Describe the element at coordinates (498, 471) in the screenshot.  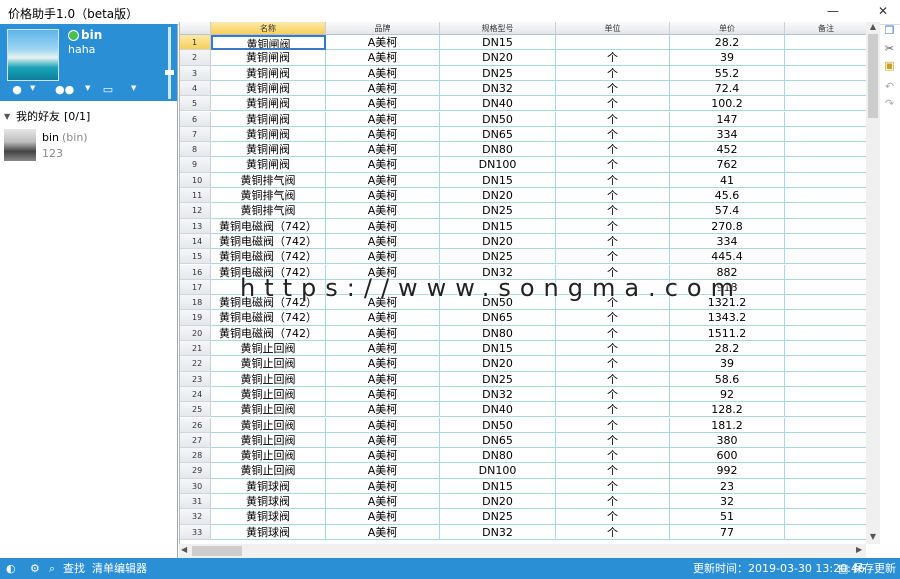
I see `cell-spec: DN100` at that location.